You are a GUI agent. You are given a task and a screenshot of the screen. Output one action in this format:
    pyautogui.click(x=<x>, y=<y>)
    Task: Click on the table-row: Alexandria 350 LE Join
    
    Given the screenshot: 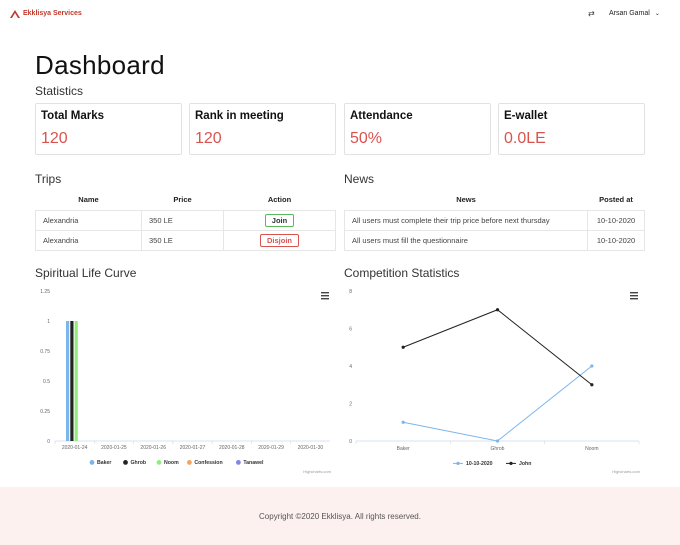 What is the action you would take?
    pyautogui.click(x=185, y=220)
    